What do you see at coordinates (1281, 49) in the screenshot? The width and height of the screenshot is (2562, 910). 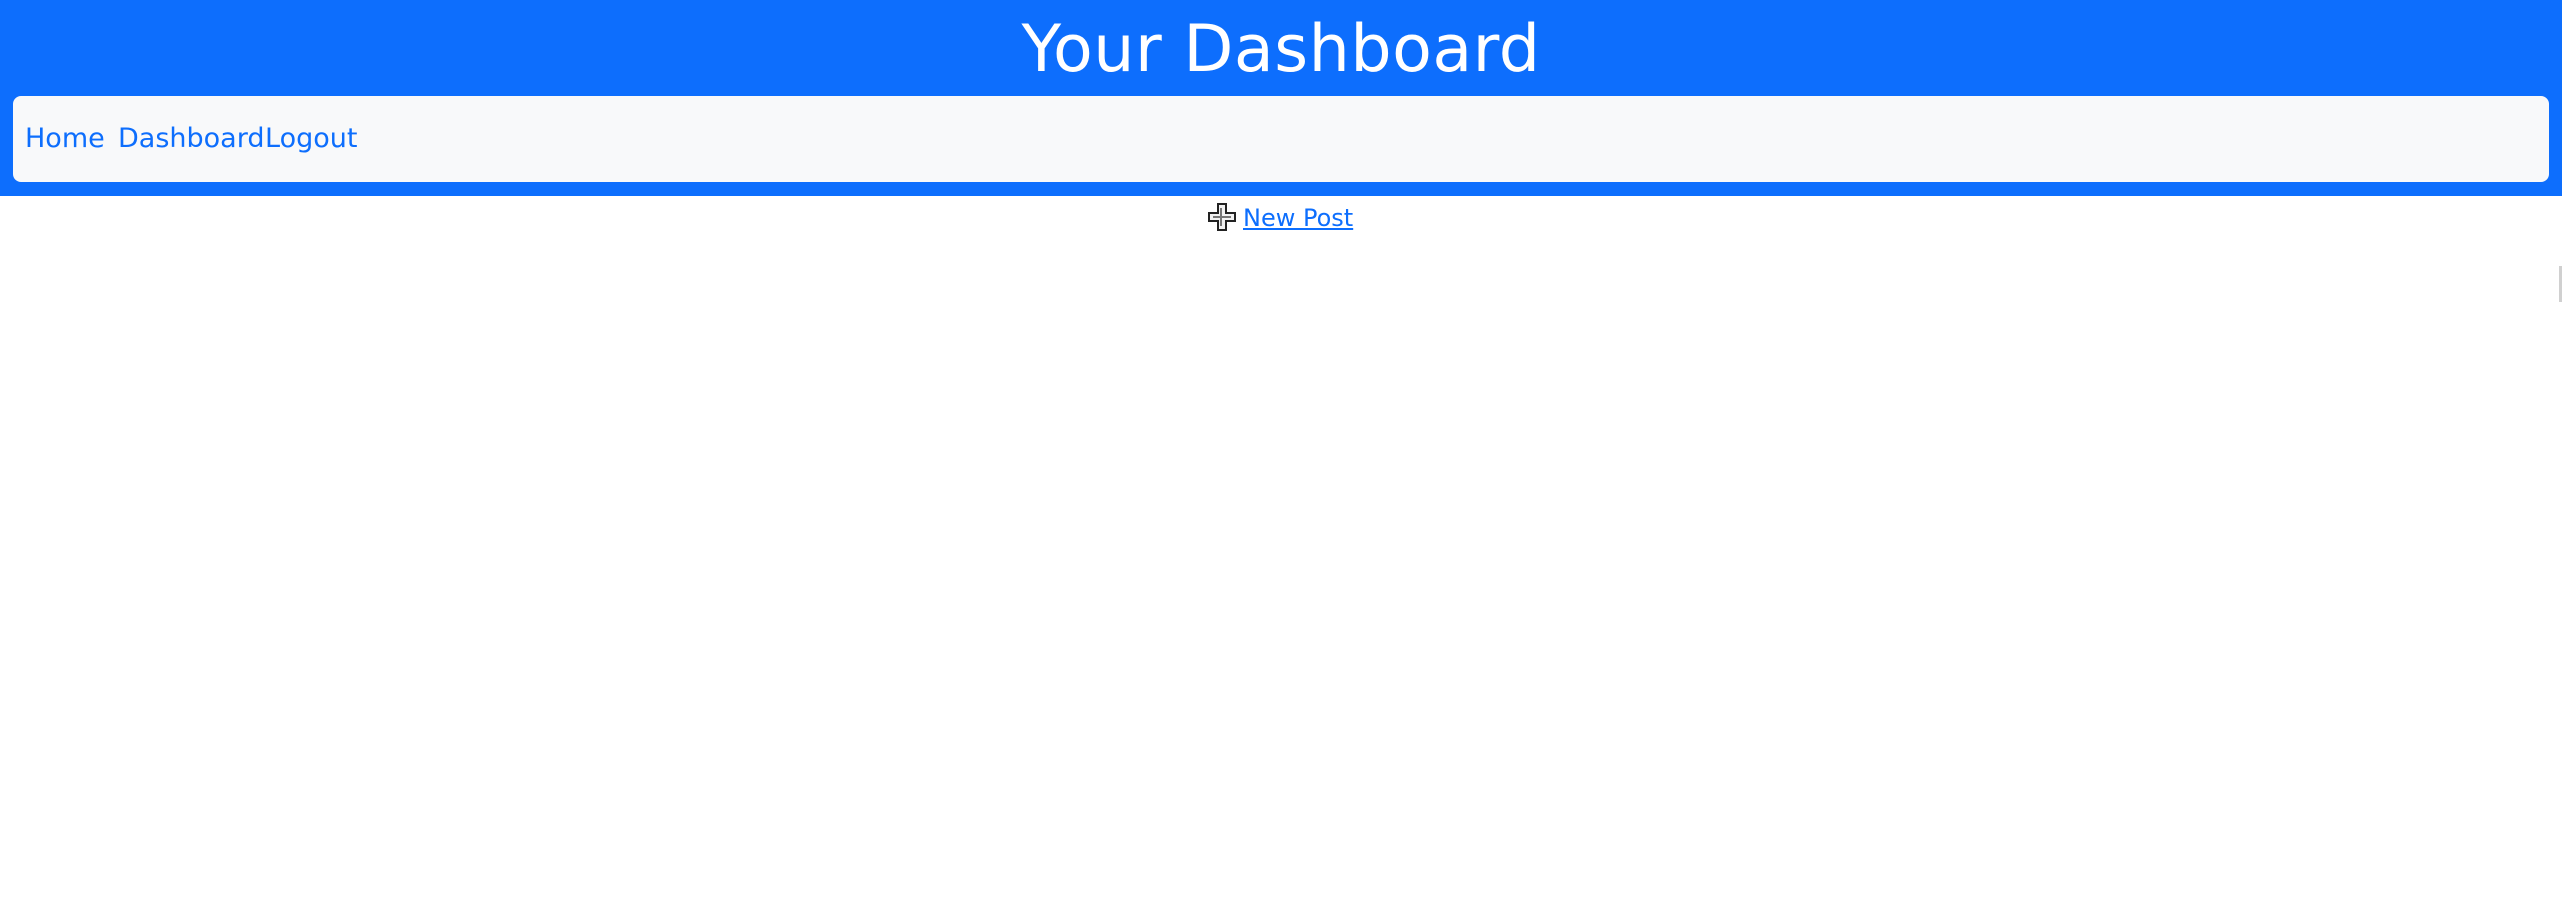 I see `page-title: Your Dashboard` at bounding box center [1281, 49].